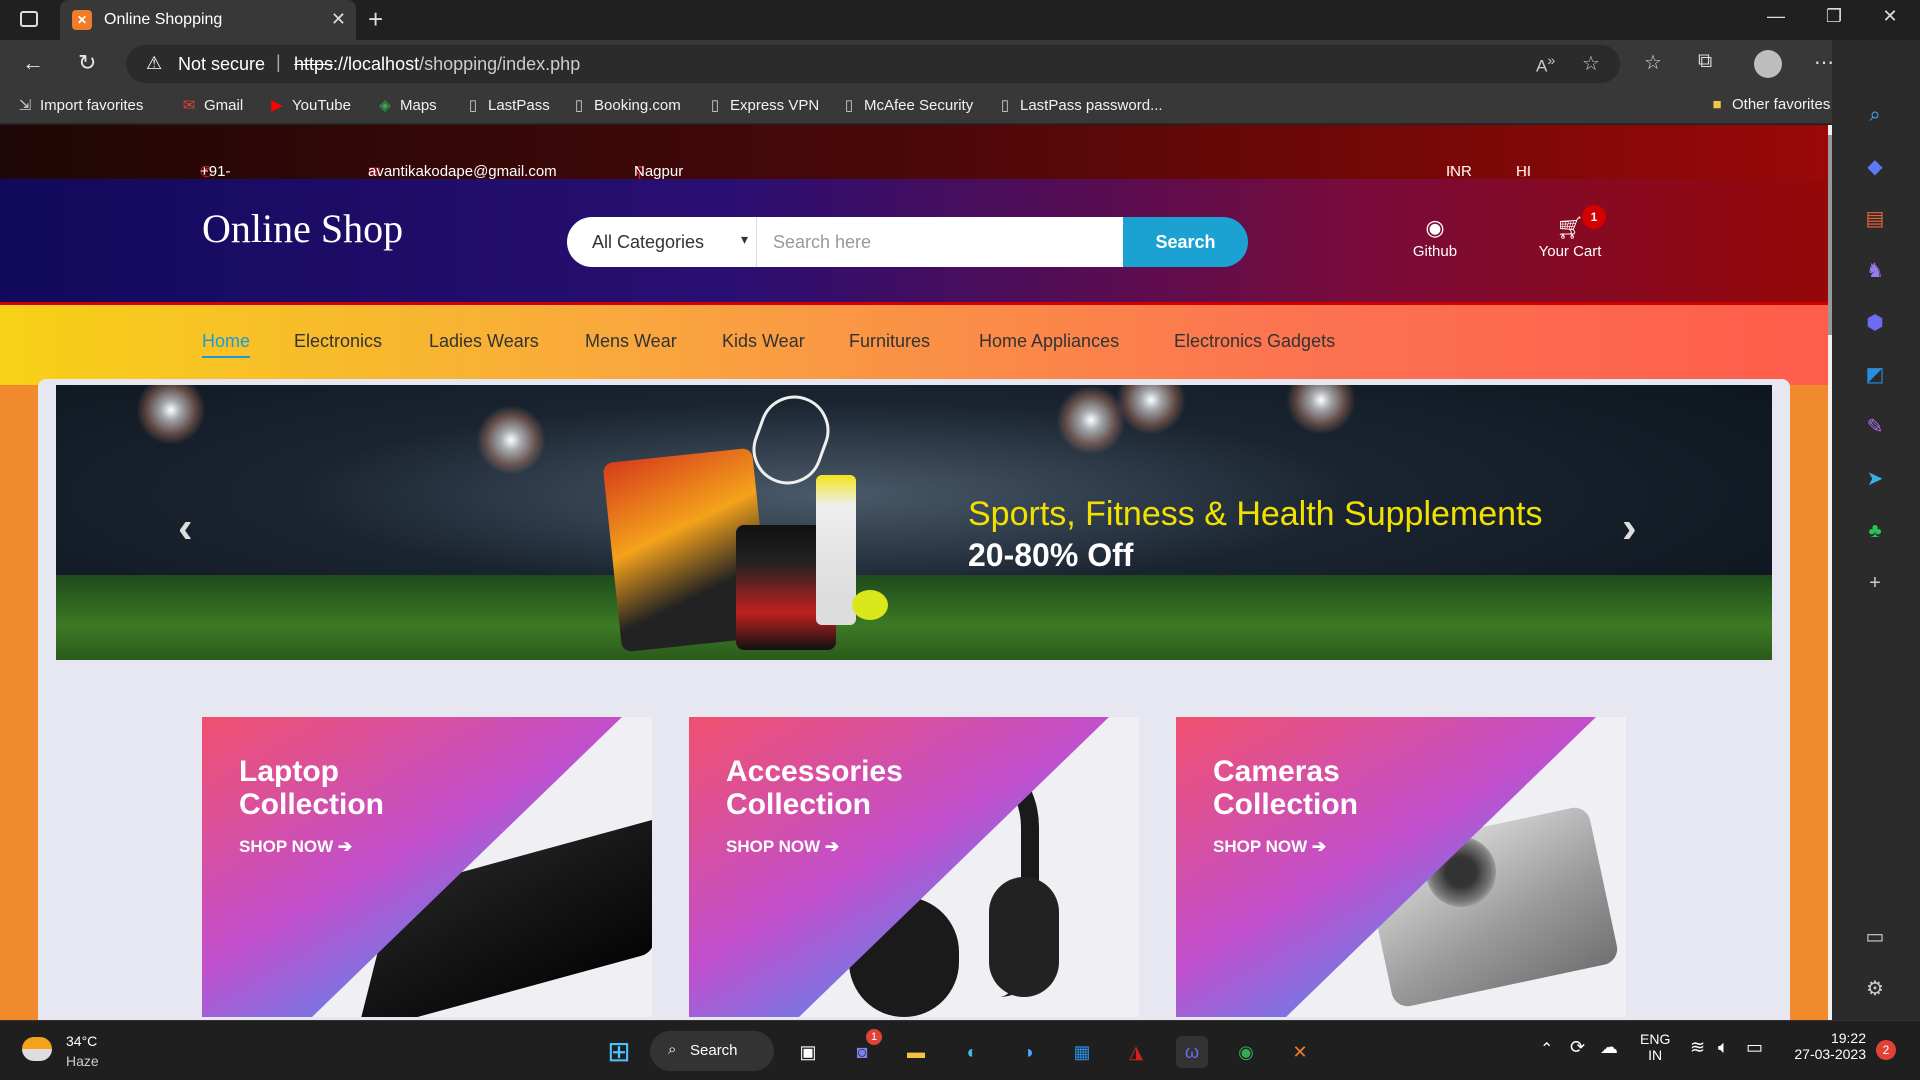  Describe the element at coordinates (960, 20) in the screenshot. I see `browser-tab-bar: ✕ Online Shopping ✕ + — ❐ ✕` at that location.